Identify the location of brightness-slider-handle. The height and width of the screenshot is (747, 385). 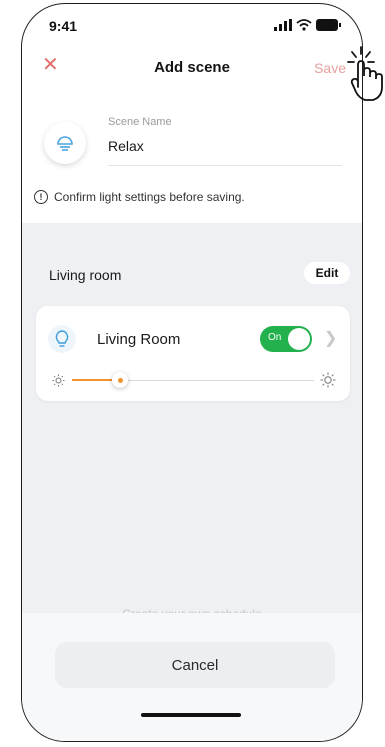
(120, 380).